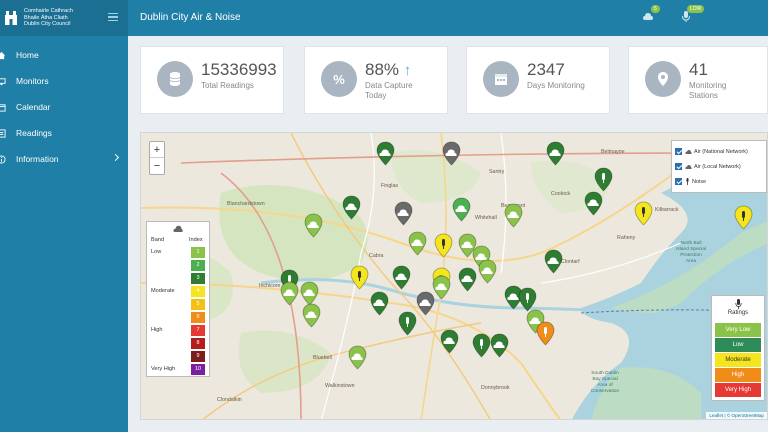 The image size is (768, 432). What do you see at coordinates (376, 95) in the screenshot?
I see `stat-label-line: Today` at bounding box center [376, 95].